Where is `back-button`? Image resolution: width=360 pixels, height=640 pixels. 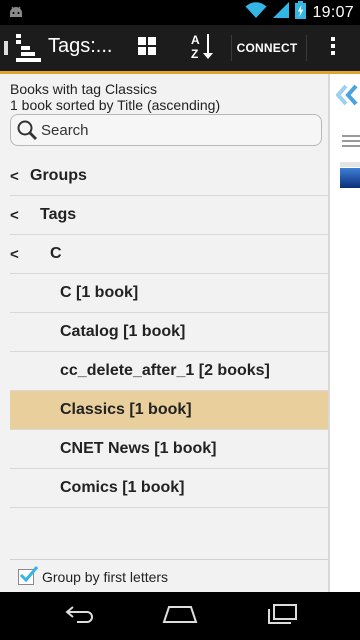 back-button is located at coordinates (80, 616).